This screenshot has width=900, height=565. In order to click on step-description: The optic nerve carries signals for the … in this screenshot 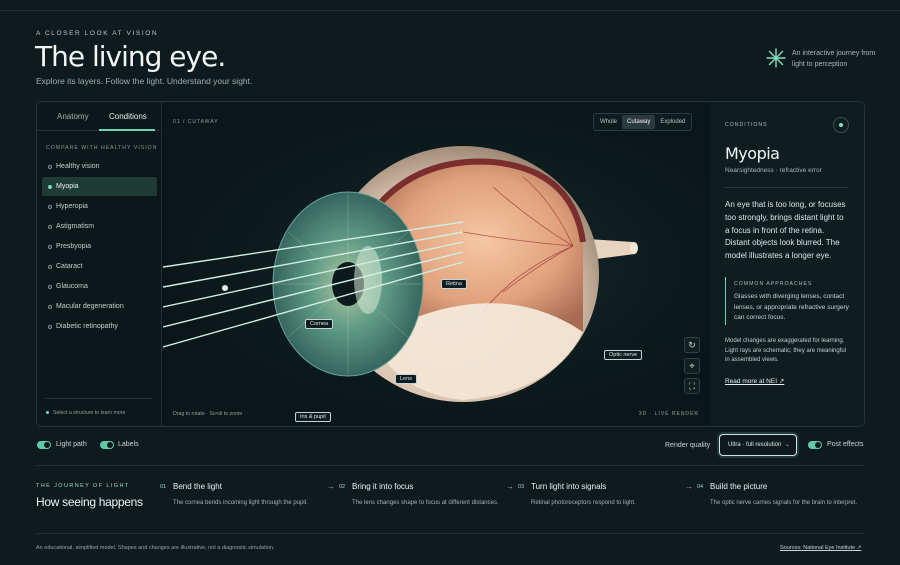, I will do `click(784, 503)`.